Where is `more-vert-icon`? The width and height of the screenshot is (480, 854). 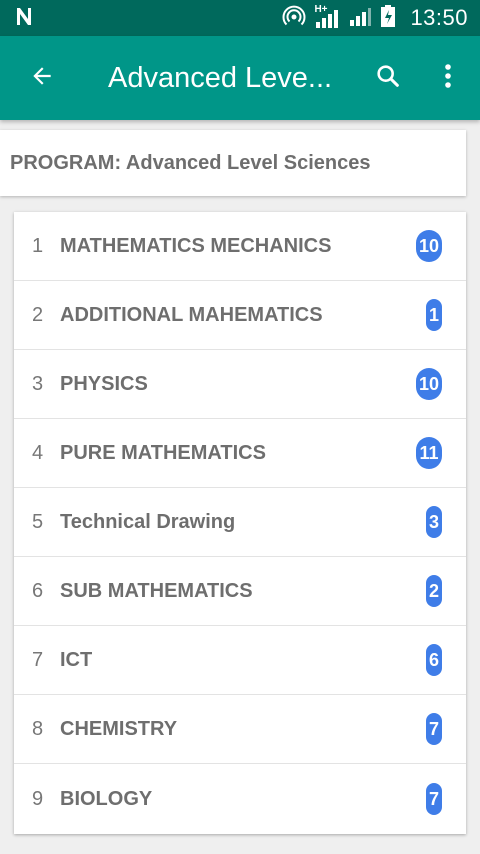
more-vert-icon is located at coordinates (448, 78).